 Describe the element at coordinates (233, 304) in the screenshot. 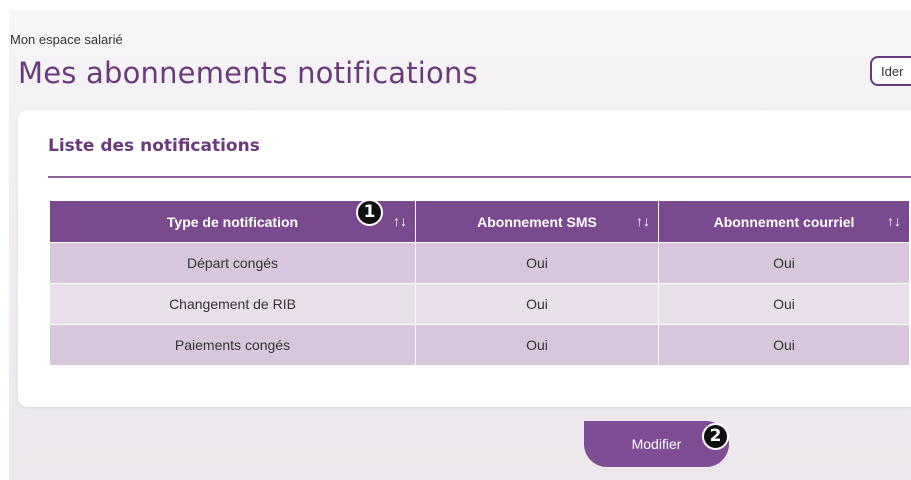

I see `cell-type: Changement de RIB` at that location.